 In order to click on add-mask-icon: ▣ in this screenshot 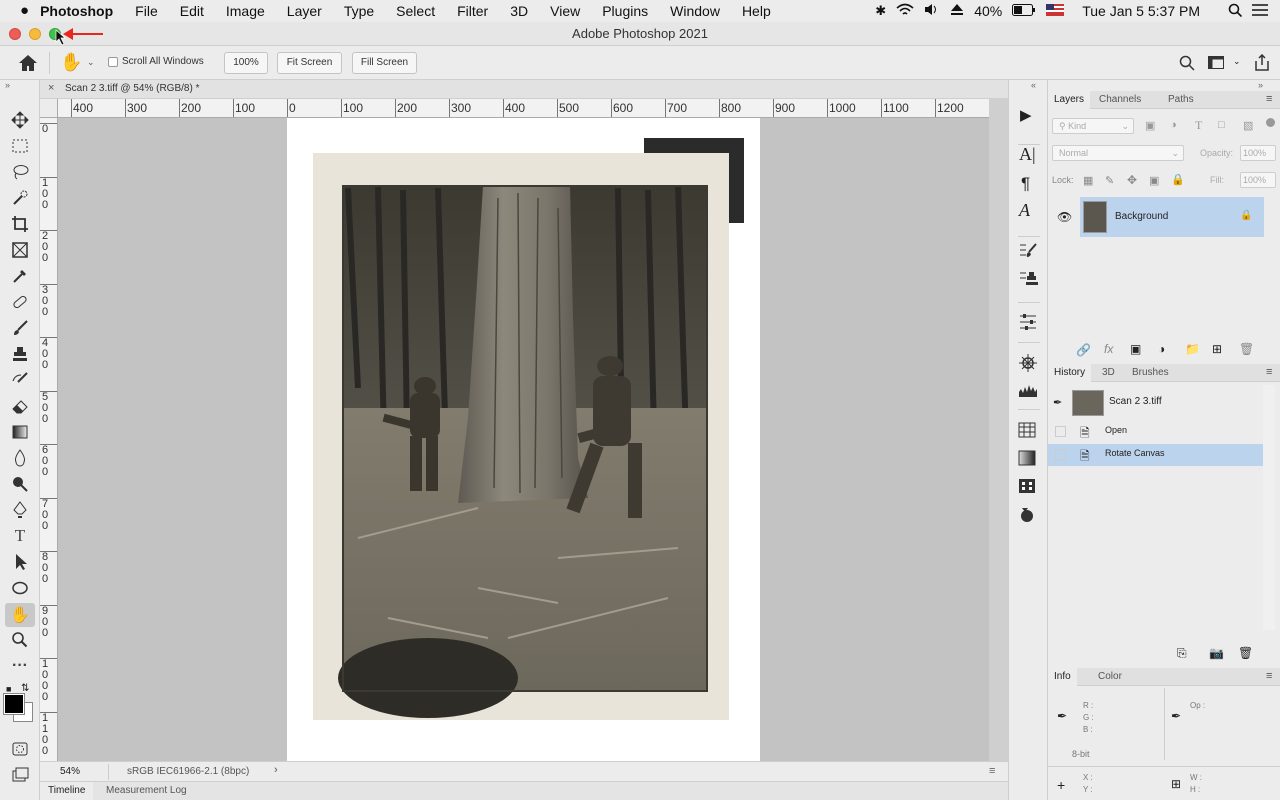, I will do `click(1135, 349)`.